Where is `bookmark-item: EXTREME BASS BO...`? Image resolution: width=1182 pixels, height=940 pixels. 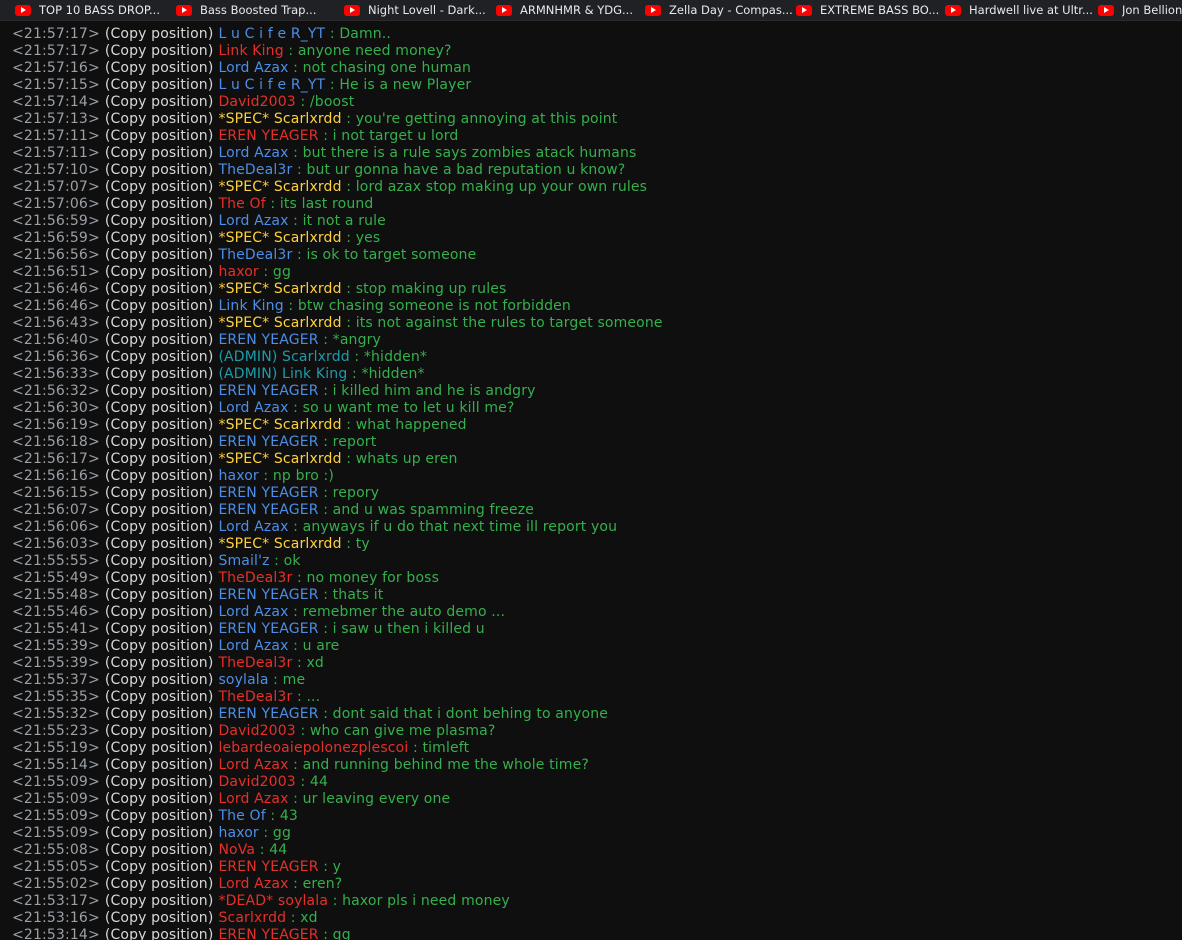 bookmark-item: EXTREME BASS BO... is located at coordinates (867, 10).